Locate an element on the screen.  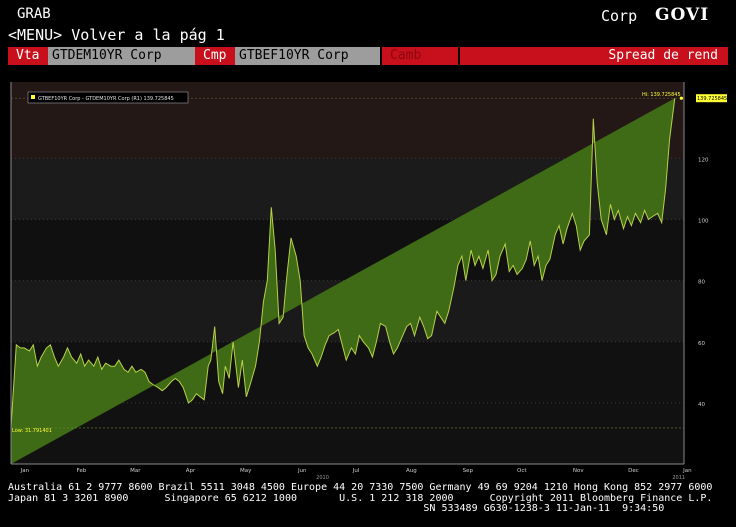
y-tick-label: 80 is located at coordinates (701, 283).